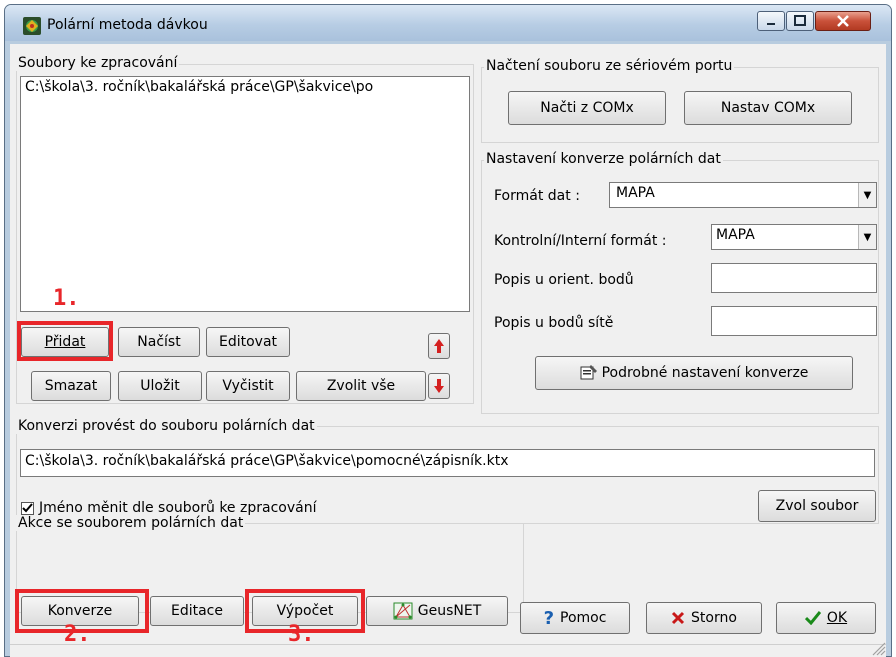 Image resolution: width=896 pixels, height=657 pixels. I want to click on maximize-icon, so click(800, 20).